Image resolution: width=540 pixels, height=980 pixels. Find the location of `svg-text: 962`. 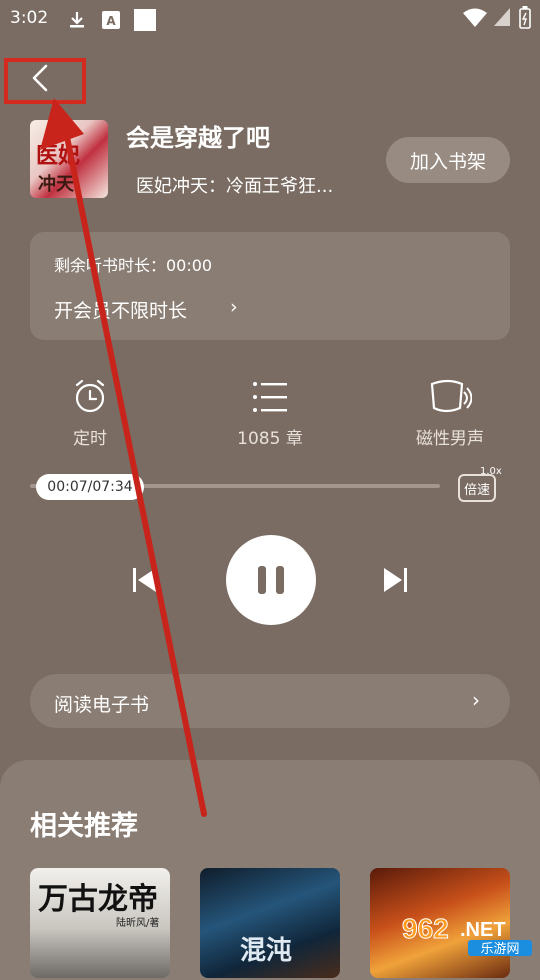

svg-text: 962 is located at coordinates (425, 928).